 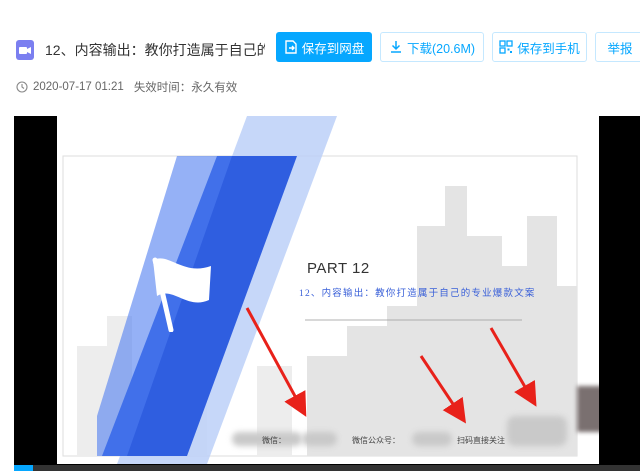 What do you see at coordinates (291, 47) in the screenshot?
I see `save-to-cloud-icon` at bounding box center [291, 47].